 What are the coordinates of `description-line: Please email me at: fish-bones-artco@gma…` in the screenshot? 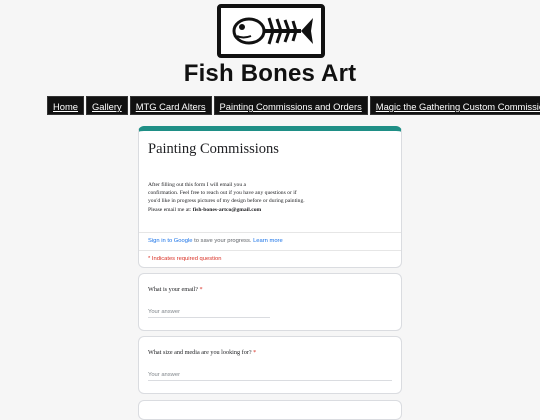 It's located at (248, 210).